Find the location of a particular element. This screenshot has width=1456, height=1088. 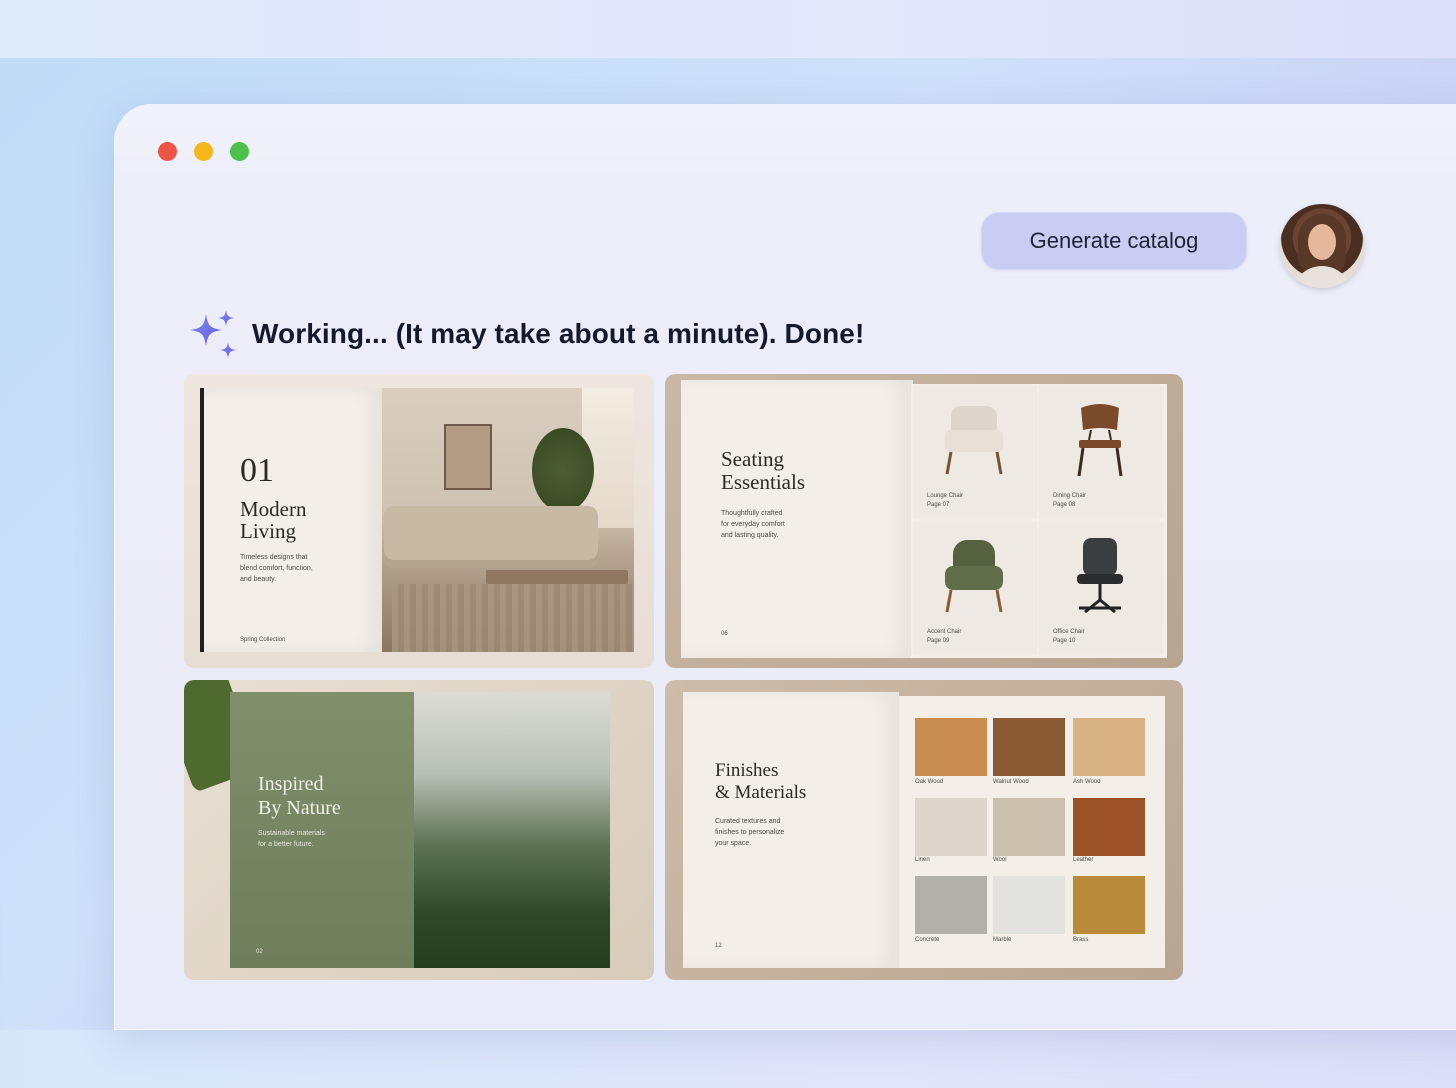

section-title: Inspired By Nature is located at coordinates (299, 796).